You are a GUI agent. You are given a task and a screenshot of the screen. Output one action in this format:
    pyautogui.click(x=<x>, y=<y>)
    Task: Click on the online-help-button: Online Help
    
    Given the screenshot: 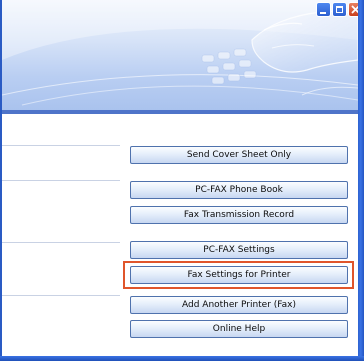 What is the action you would take?
    pyautogui.click(x=239, y=329)
    